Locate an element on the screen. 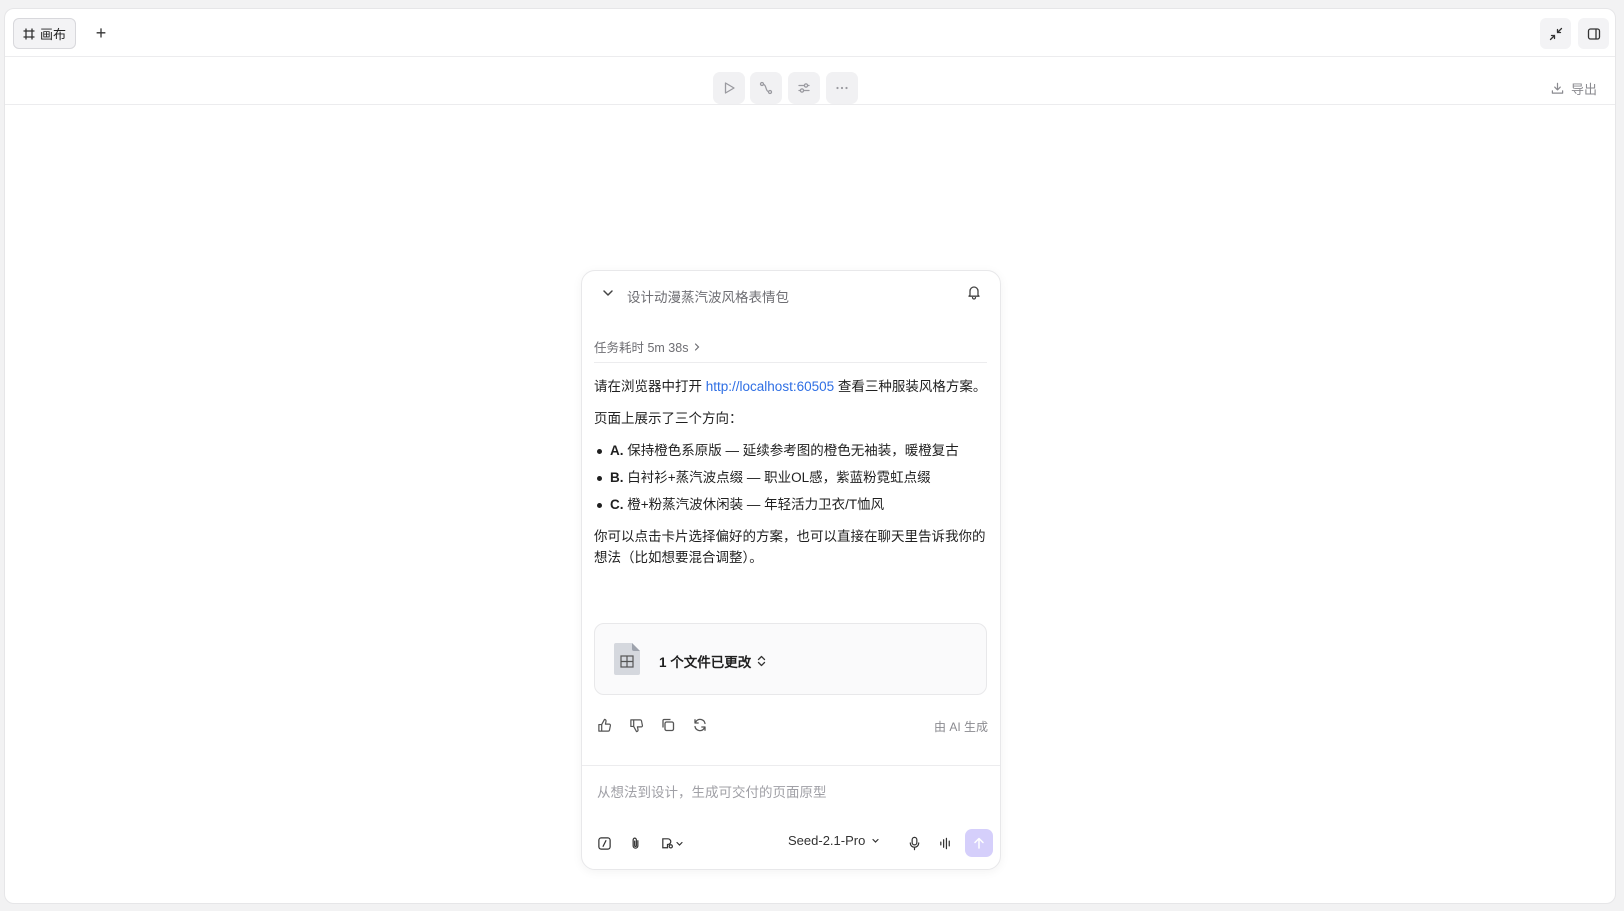 The width and height of the screenshot is (1624, 911). thumbs-down-icon is located at coordinates (636, 725).